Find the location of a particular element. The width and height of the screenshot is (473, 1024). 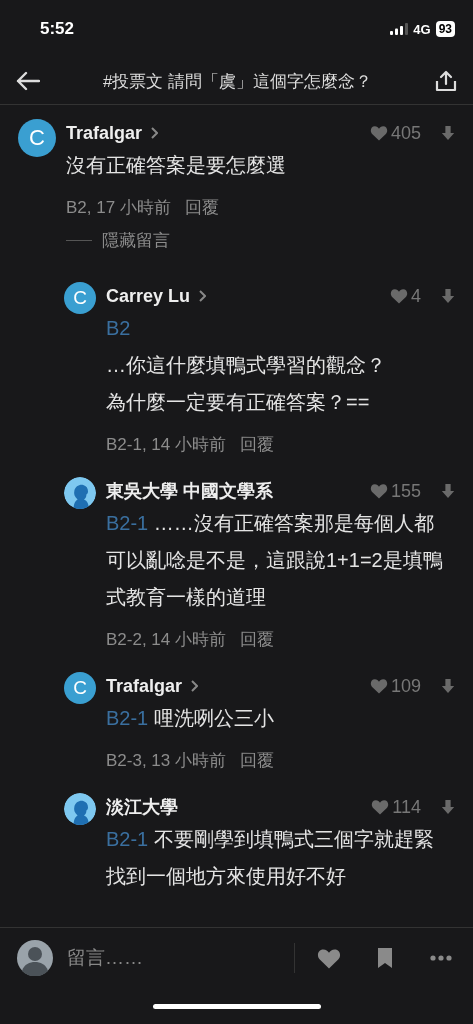

comment-meta: B2-1, 14 小時前 is located at coordinates (166, 445).